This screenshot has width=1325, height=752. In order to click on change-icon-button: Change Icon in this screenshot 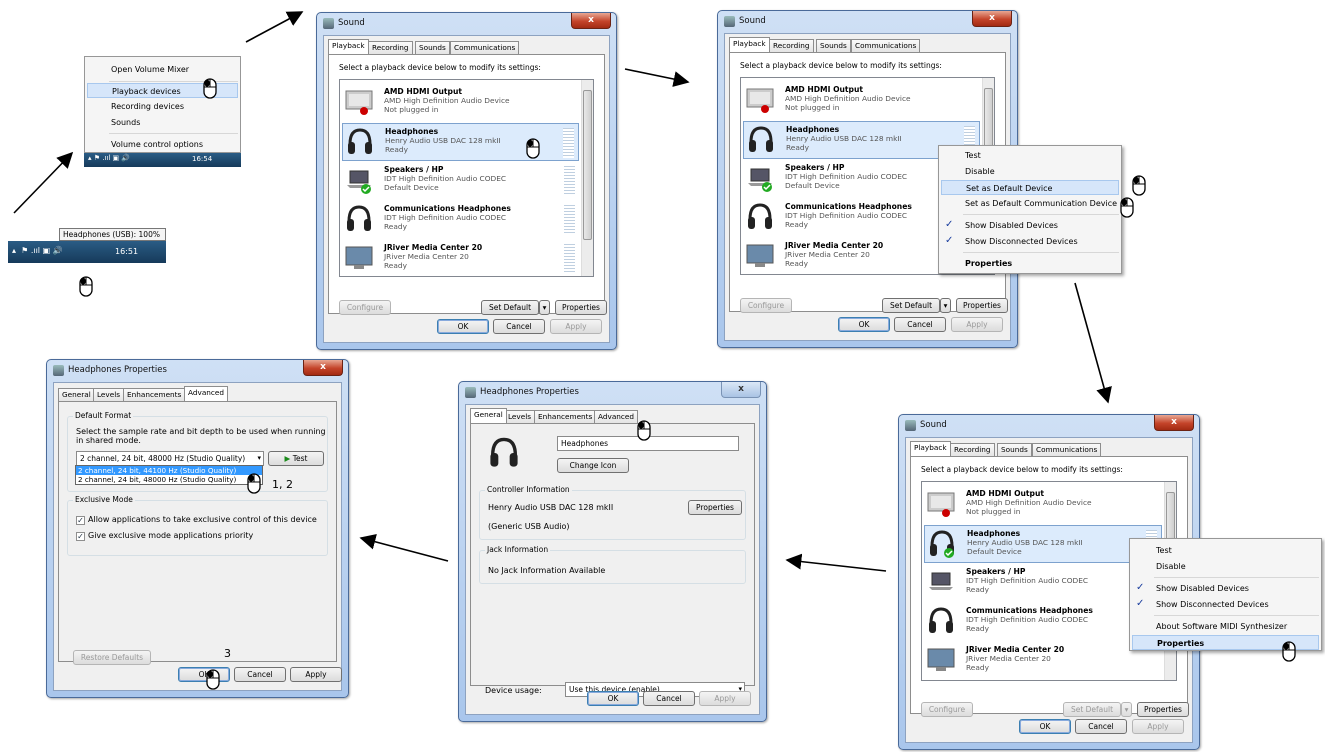, I will do `click(593, 465)`.